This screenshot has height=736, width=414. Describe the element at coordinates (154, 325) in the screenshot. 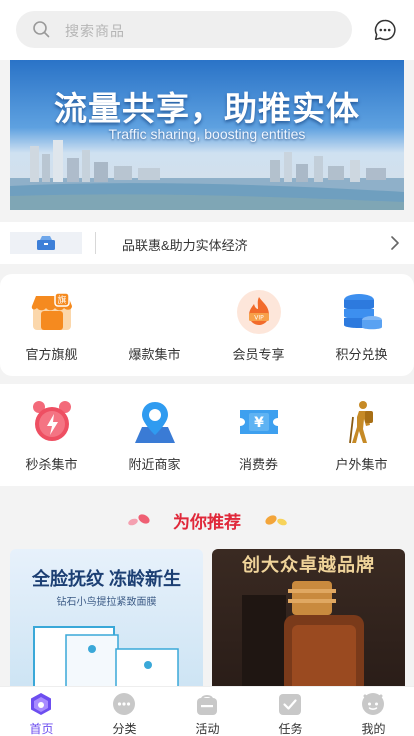

I see `category-hot-market: 爆款集市` at that location.